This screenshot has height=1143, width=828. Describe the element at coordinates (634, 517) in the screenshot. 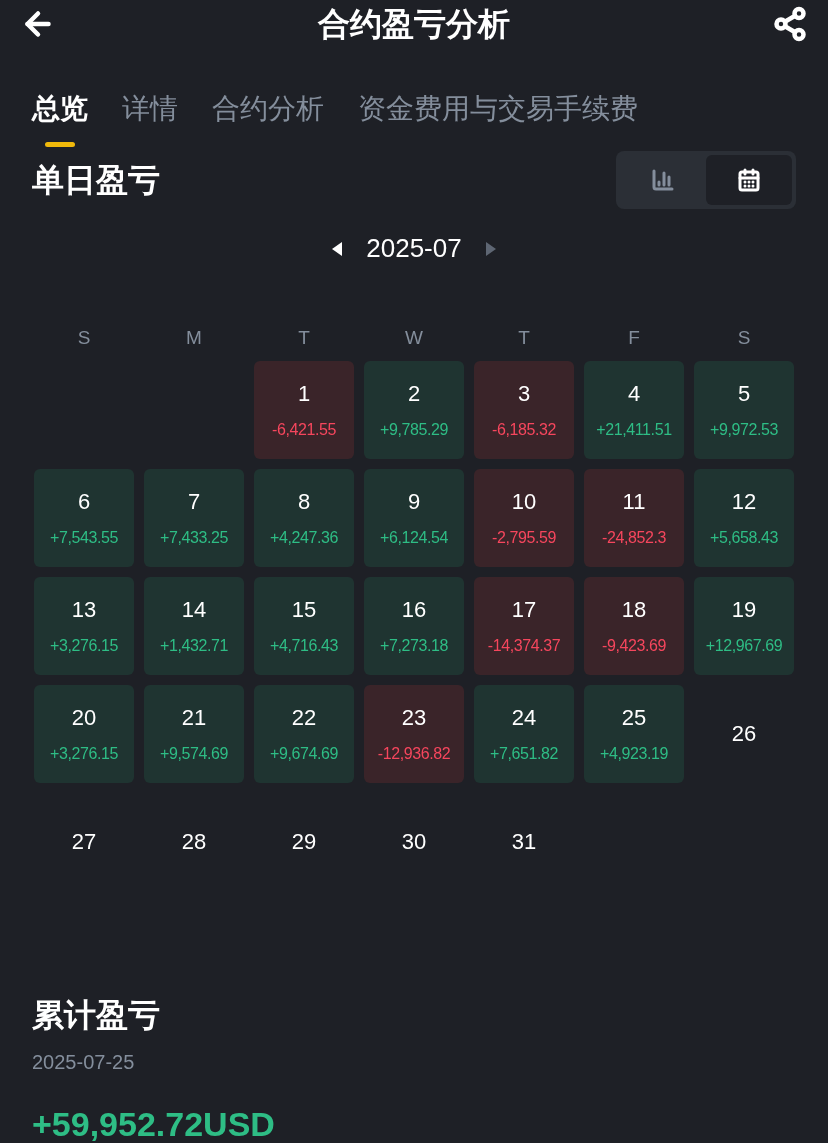

I see `day-cell: 11 -24,852.3` at that location.